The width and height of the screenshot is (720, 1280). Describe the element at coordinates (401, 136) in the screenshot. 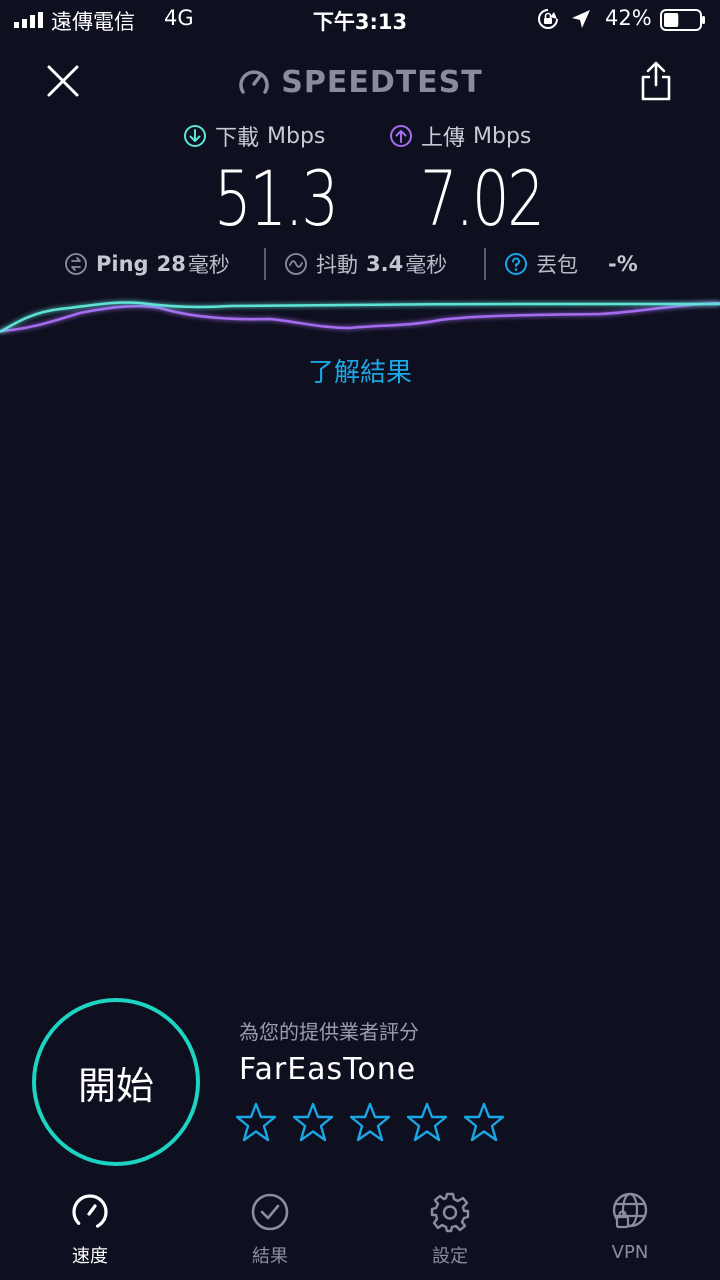

I see `upload-arrow-icon` at that location.